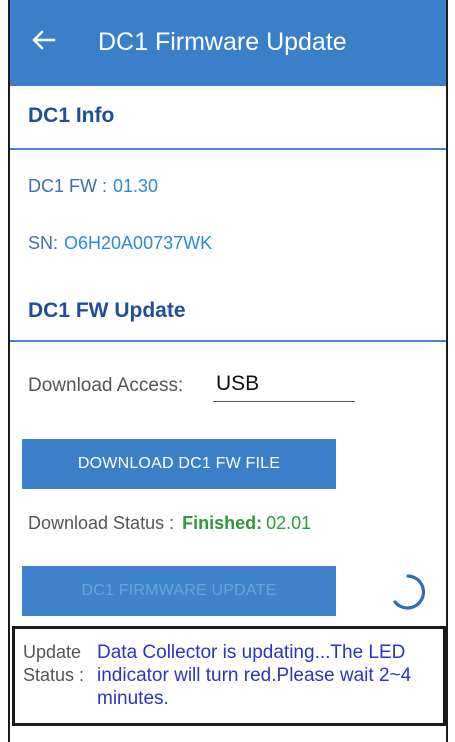 The width and height of the screenshot is (455, 742). I want to click on download-access-select: USB, so click(284, 385).